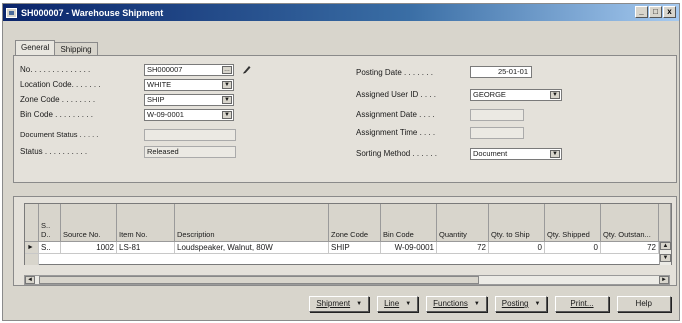 This screenshot has width=682, height=323. Describe the element at coordinates (665, 223) in the screenshot. I see `header-filler` at that location.